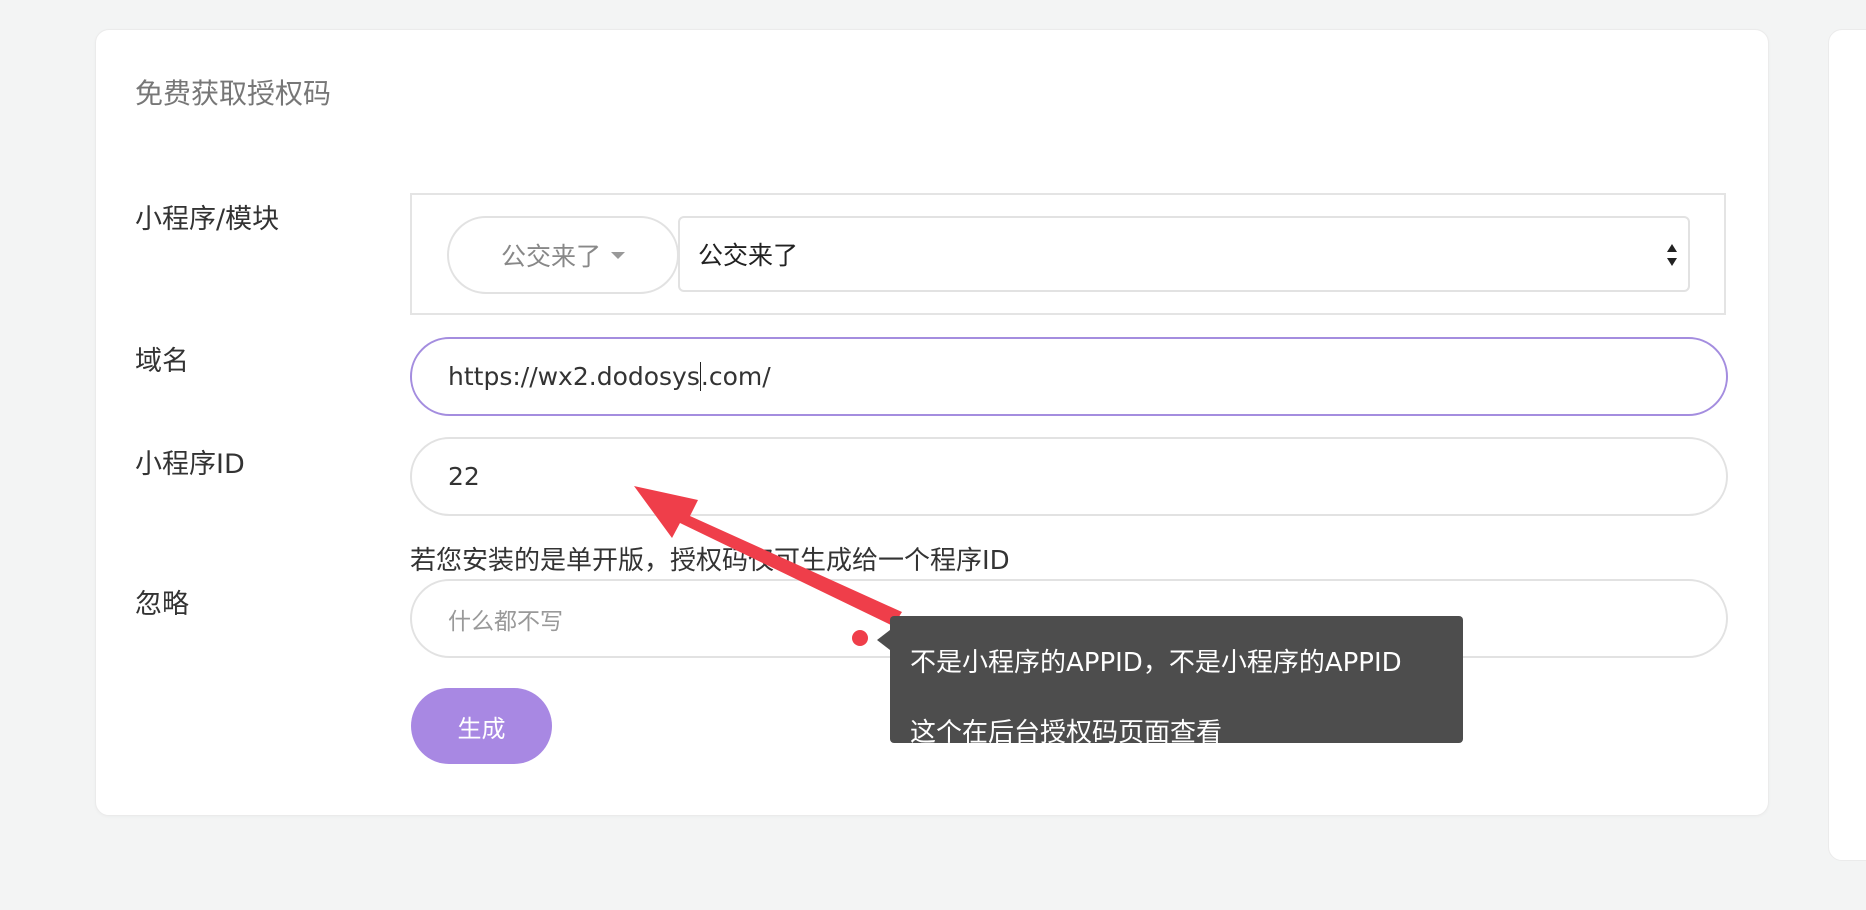  I want to click on ignore-placeholder: 什么都不写, so click(505, 621).